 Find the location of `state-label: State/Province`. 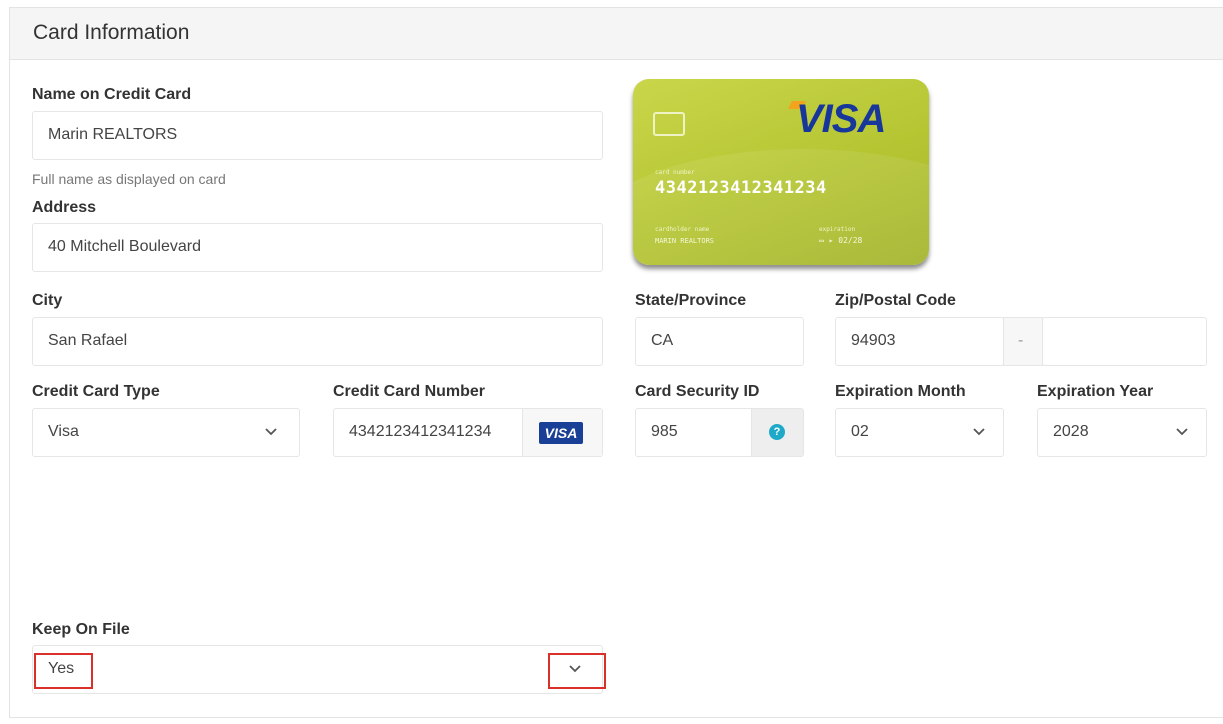

state-label: State/Province is located at coordinates (691, 300).